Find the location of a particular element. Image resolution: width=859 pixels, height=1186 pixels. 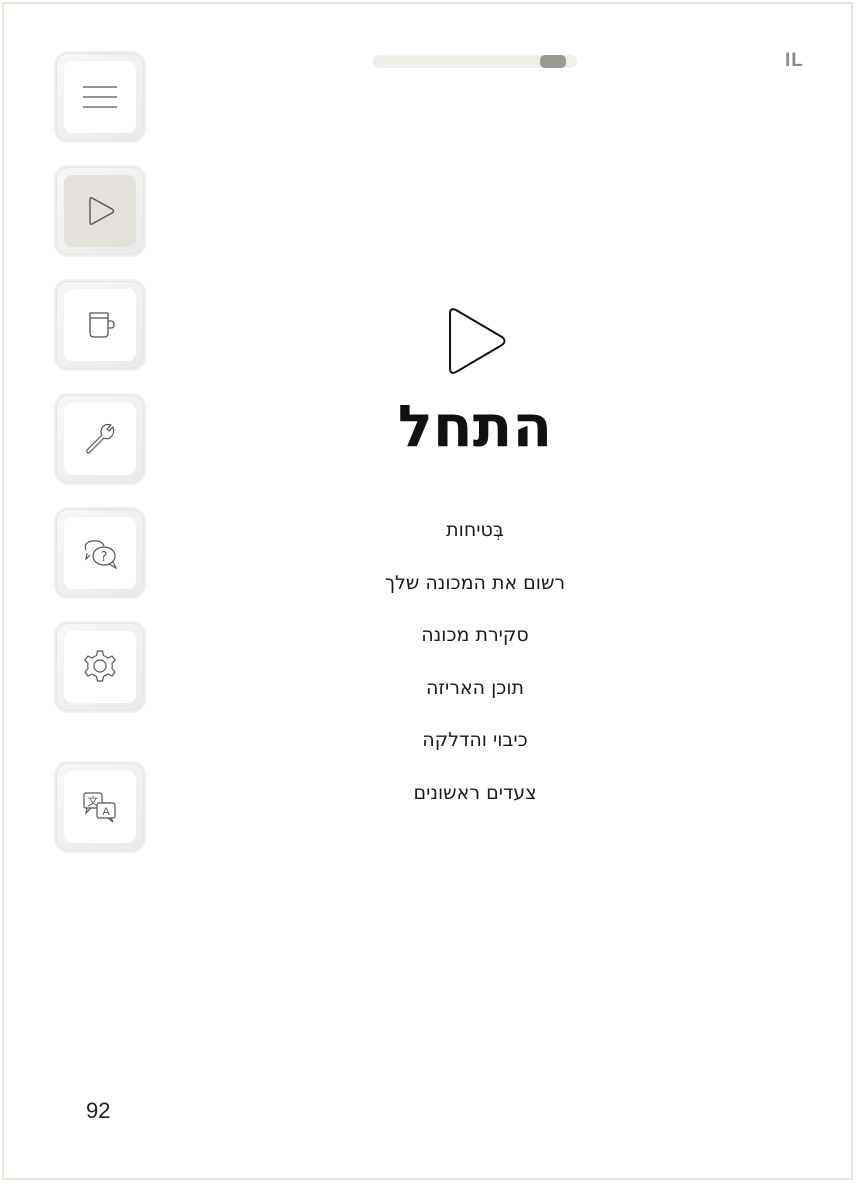

menu-item-safety: בְּטיחות is located at coordinates (429, 541).